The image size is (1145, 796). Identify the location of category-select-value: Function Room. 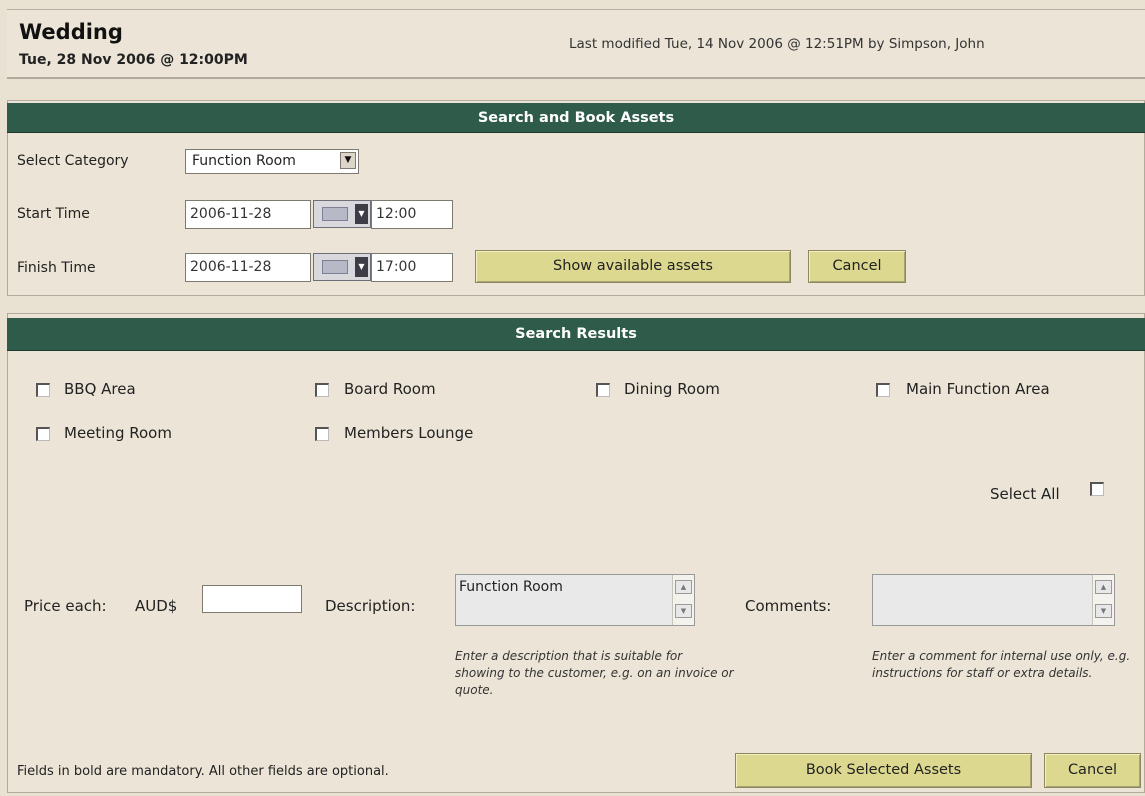
(244, 161).